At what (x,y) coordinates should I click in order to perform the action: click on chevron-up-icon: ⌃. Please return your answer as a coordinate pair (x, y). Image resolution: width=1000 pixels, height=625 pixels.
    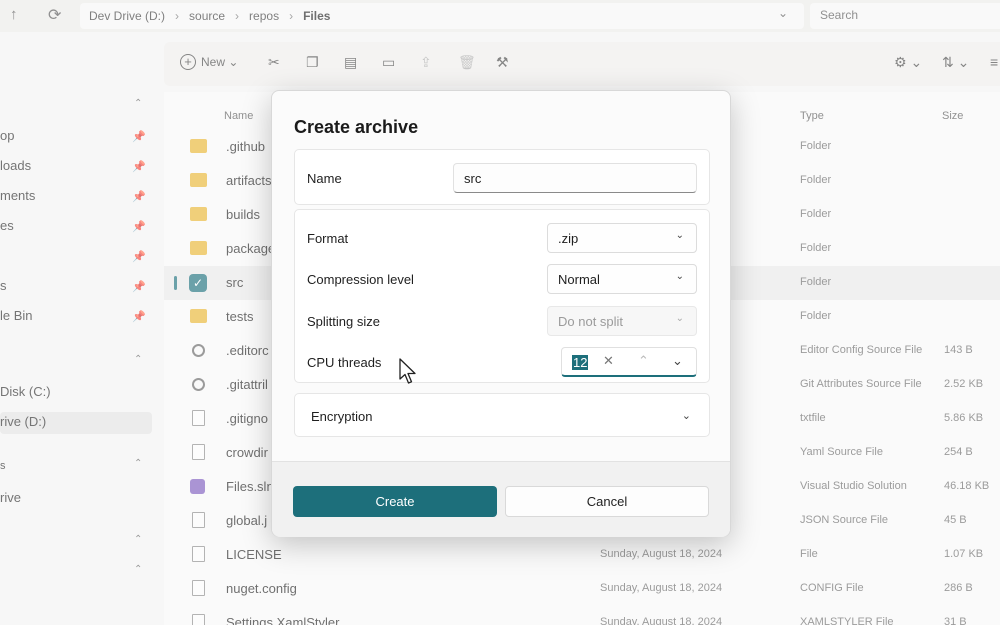
    Looking at the image, I should click on (643, 361).